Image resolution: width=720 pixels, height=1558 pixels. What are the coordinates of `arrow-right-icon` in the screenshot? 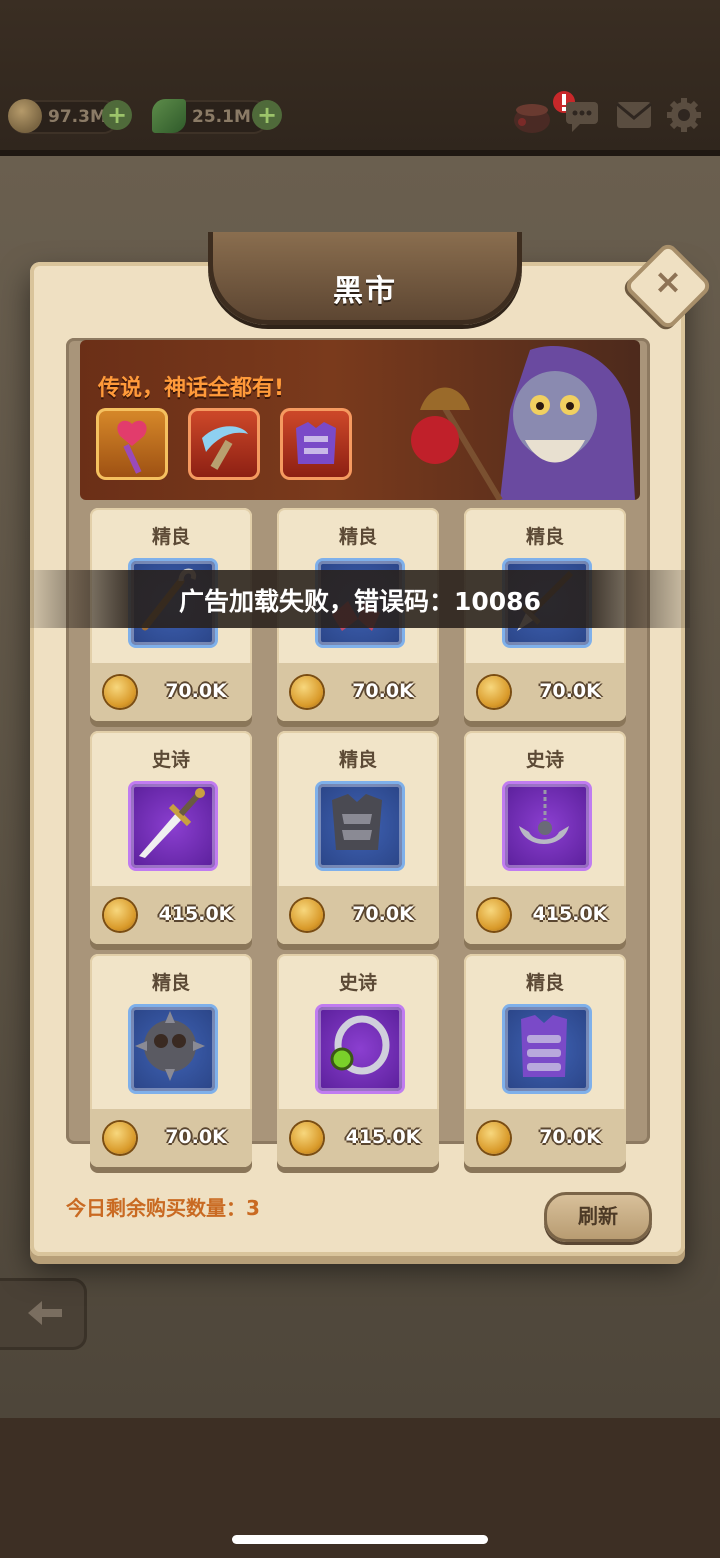 It's located at (45, 1313).